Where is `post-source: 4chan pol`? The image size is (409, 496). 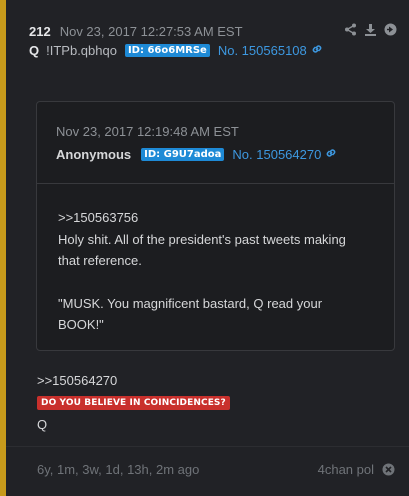 post-source: 4chan pol is located at coordinates (356, 469).